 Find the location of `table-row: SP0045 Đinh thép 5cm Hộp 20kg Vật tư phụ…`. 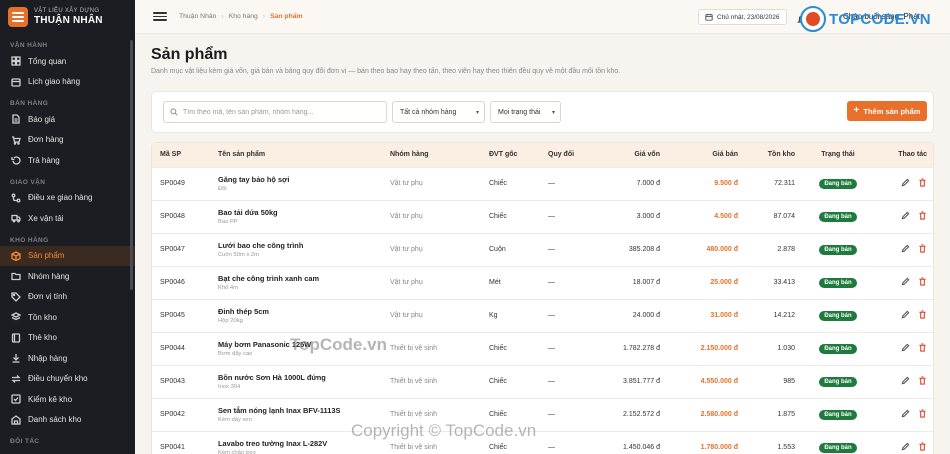

table-row: SP0045 Đinh thép 5cm Hộp 20kg Vật tư phụ… is located at coordinates (542, 315).